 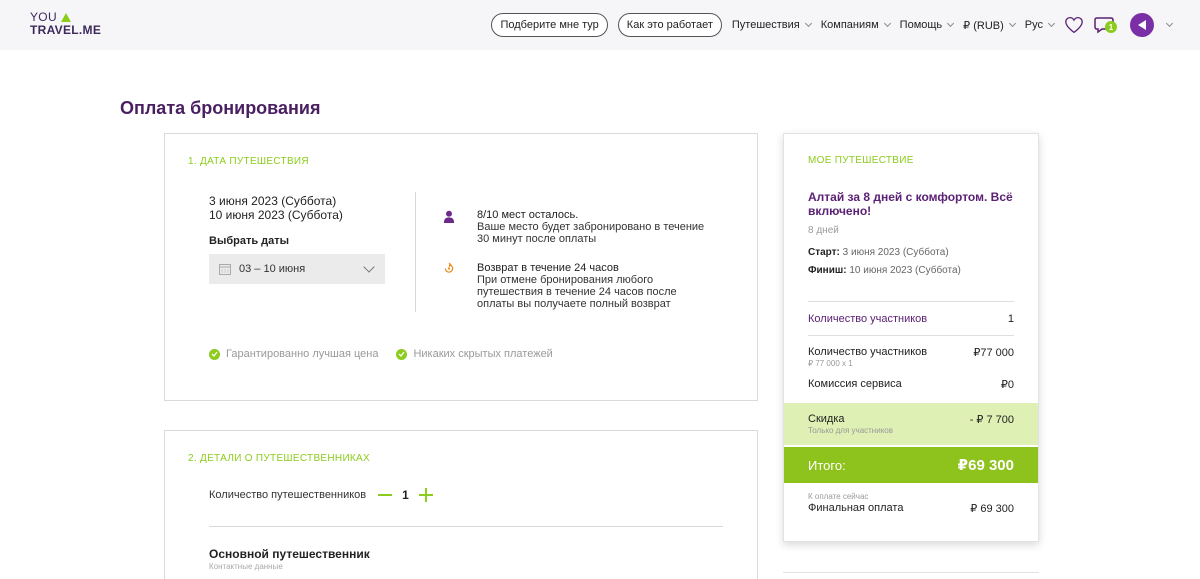 What do you see at coordinates (823, 230) in the screenshot?
I see `trip-duration: 8 дней` at bounding box center [823, 230].